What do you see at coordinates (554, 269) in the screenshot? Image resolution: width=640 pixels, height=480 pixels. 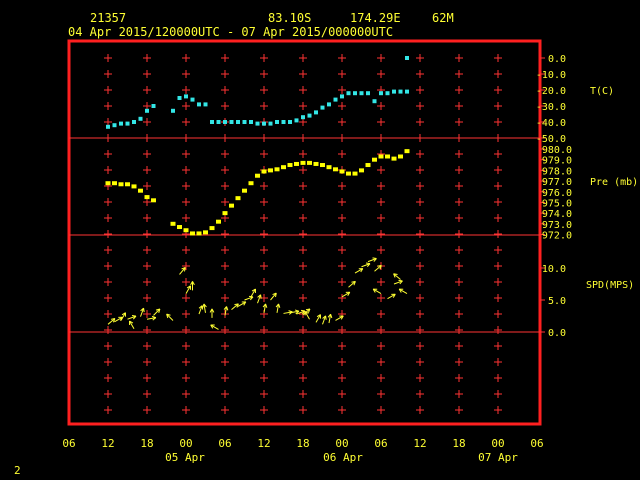 I see `wind-tick-label: 10.0` at bounding box center [554, 269].